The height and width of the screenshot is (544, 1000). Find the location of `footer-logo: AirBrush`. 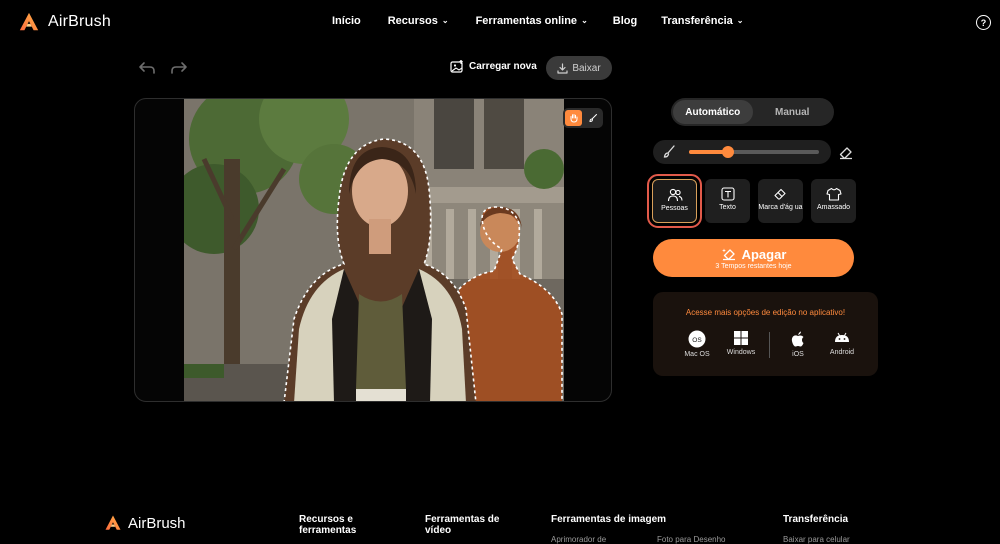

footer-logo: AirBrush is located at coordinates (145, 523).